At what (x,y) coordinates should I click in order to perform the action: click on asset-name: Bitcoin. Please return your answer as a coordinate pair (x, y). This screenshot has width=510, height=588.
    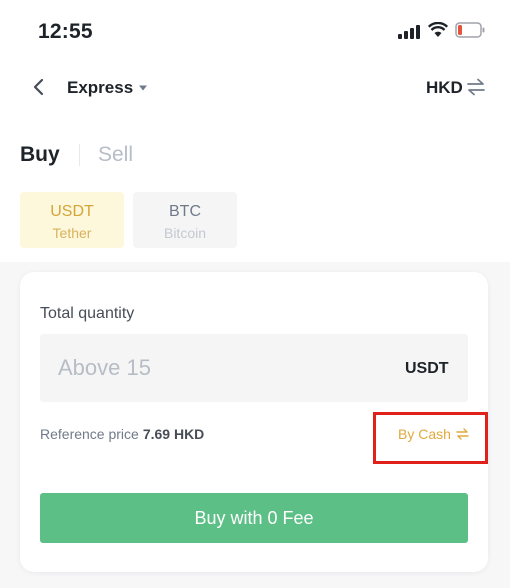
    Looking at the image, I should click on (185, 233).